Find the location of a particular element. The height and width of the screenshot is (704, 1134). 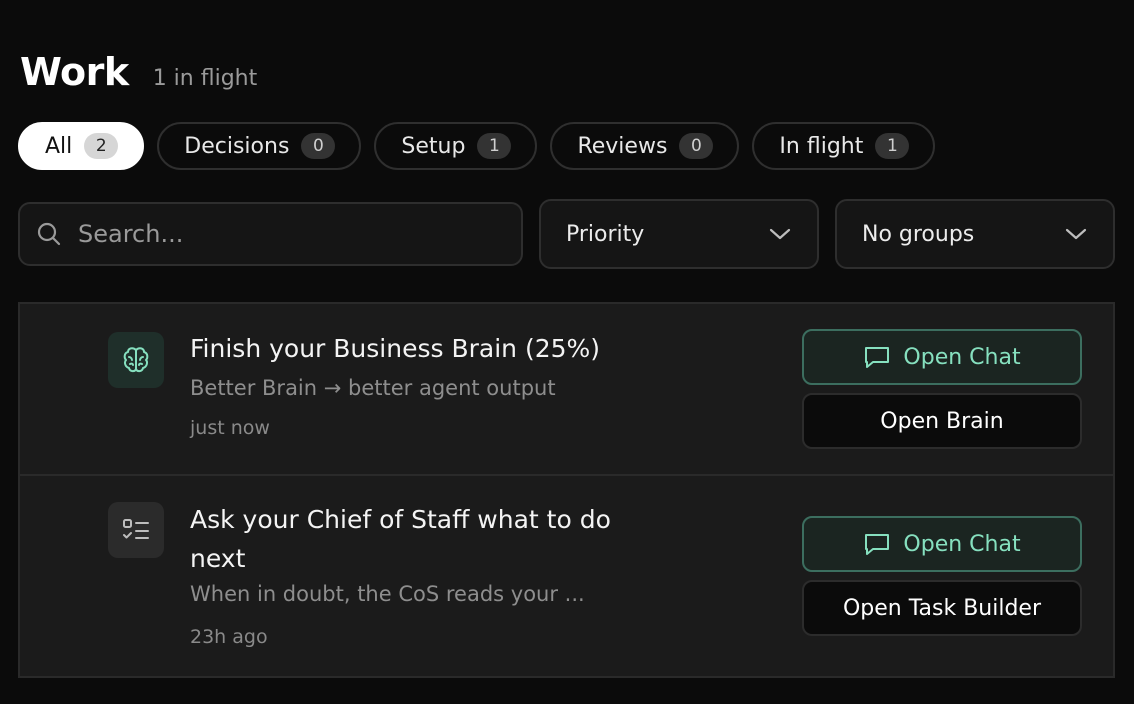

open-task-builder-label: Open Task Builder is located at coordinates (942, 608).